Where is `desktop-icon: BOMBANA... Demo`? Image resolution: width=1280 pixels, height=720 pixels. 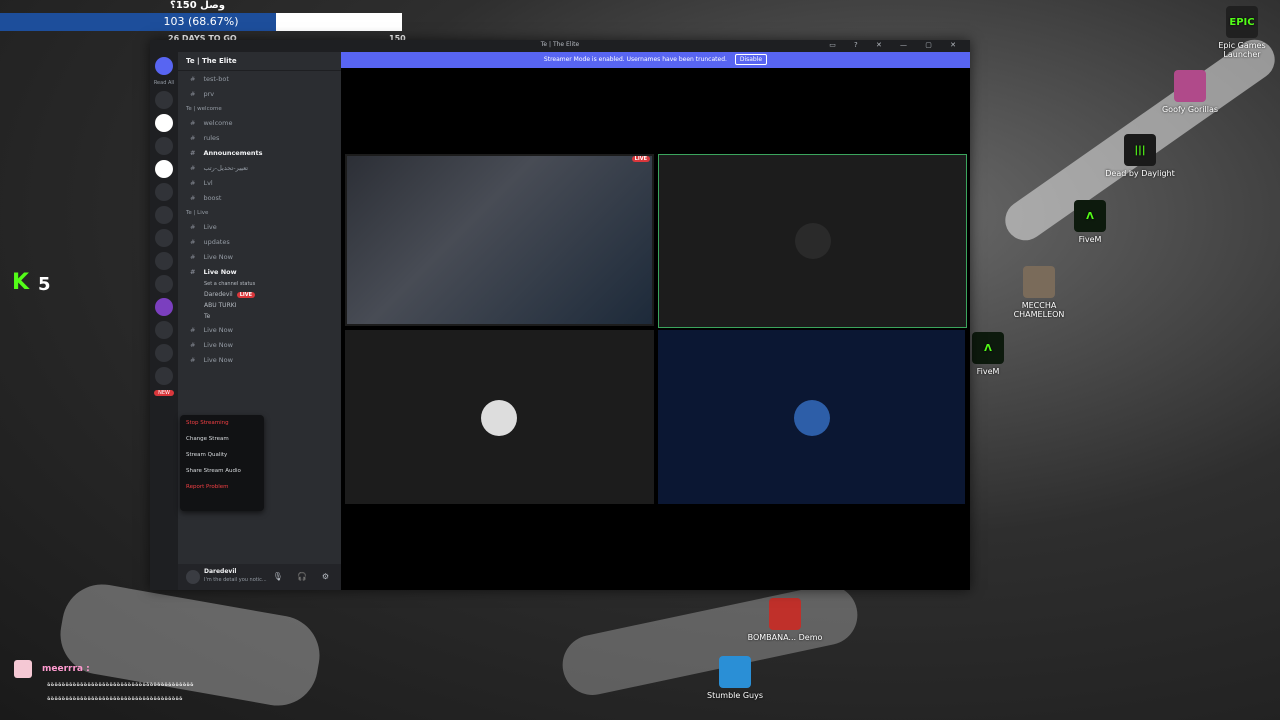
desktop-icon: BOMBANA... Demo is located at coordinates (785, 620).